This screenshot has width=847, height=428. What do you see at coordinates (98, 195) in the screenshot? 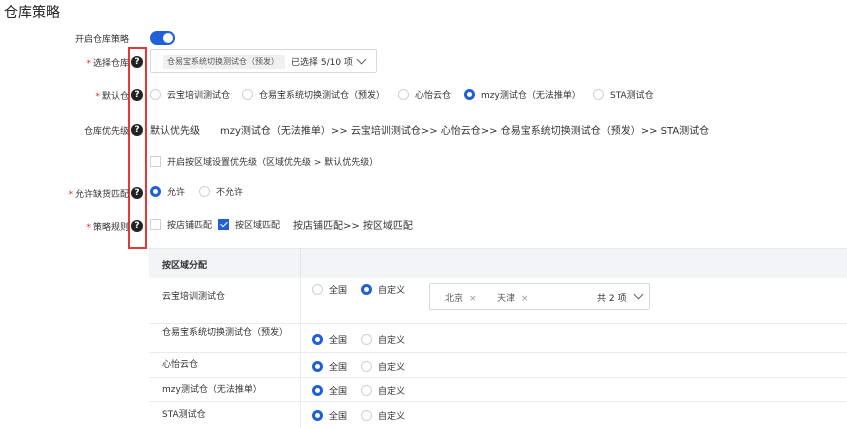
I see `allow-shortage-label: * 允许缺货匹配` at bounding box center [98, 195].